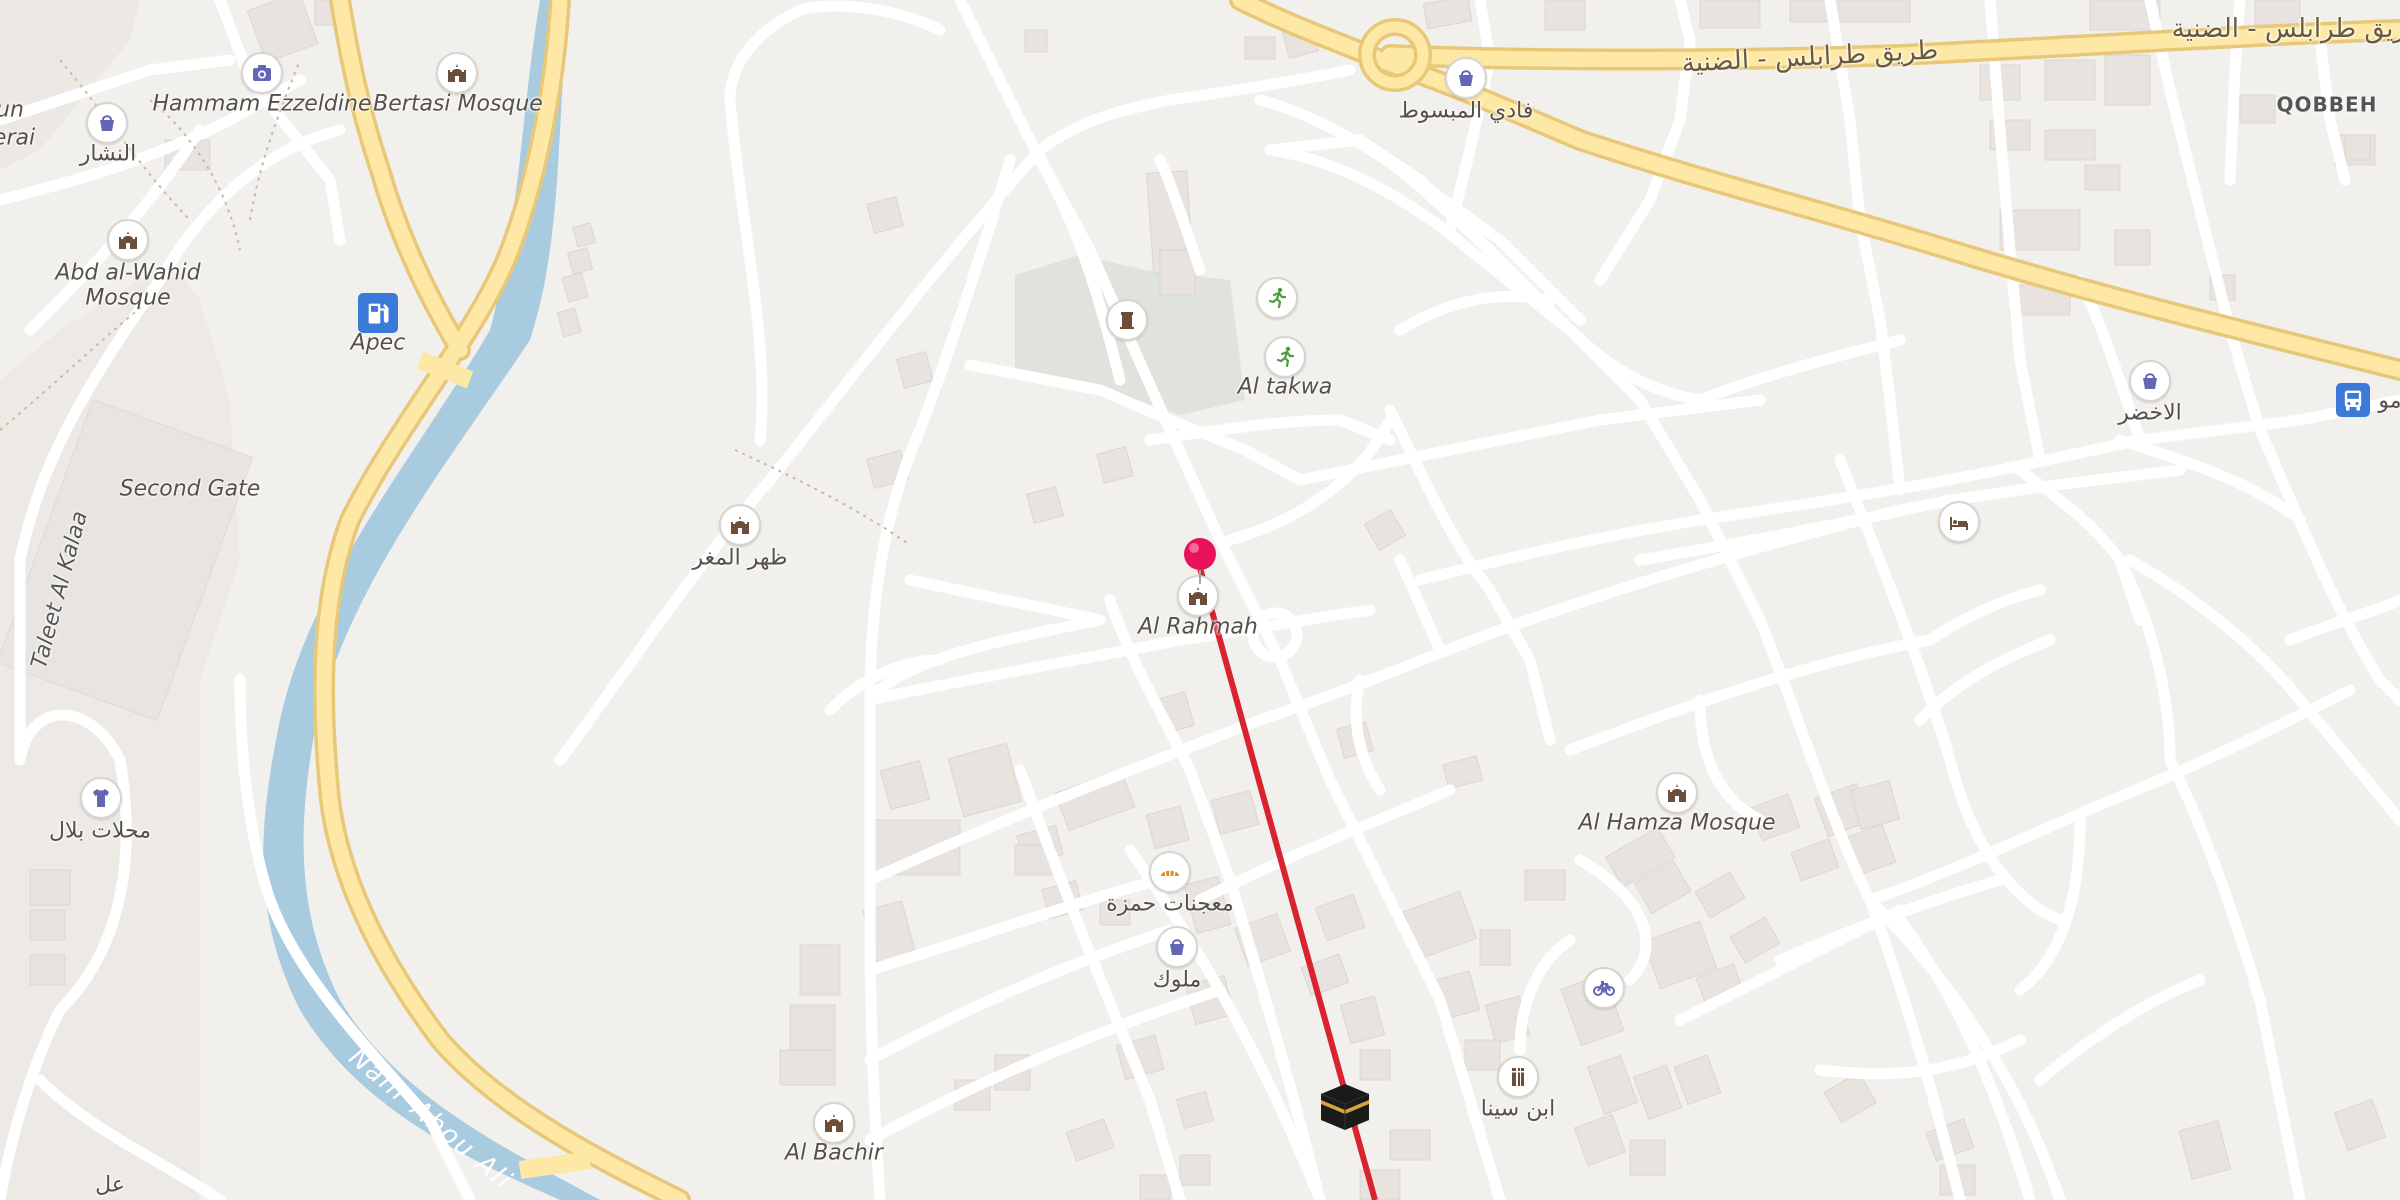 The height and width of the screenshot is (1200, 2400). Describe the element at coordinates (2285, 29) in the screenshot. I see `road-label-tripoli-dinniyeh-east: طريق طرابلس - الضنية` at that location.